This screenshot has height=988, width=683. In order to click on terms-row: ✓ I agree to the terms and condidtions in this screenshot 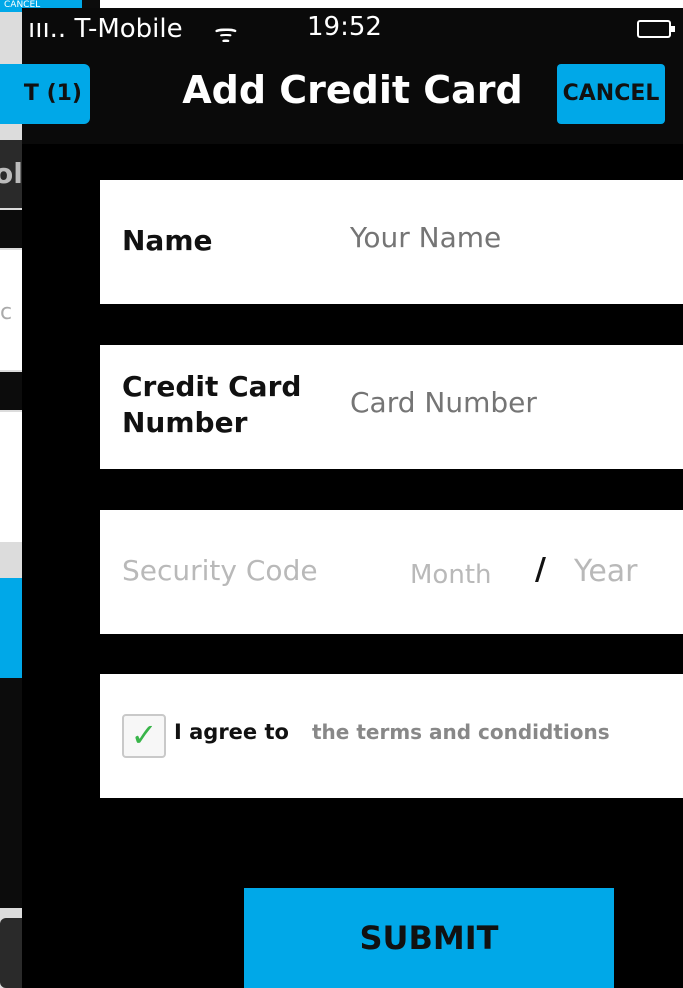, I will do `click(391, 736)`.